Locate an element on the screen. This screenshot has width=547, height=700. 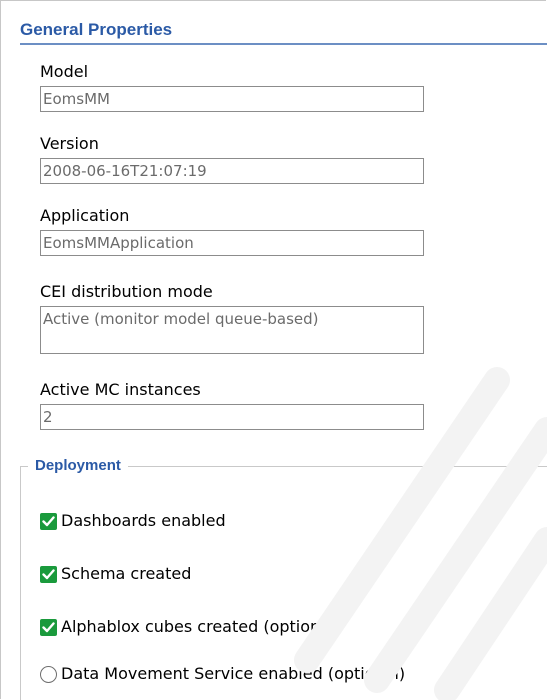
version-label: Version is located at coordinates (69, 143).